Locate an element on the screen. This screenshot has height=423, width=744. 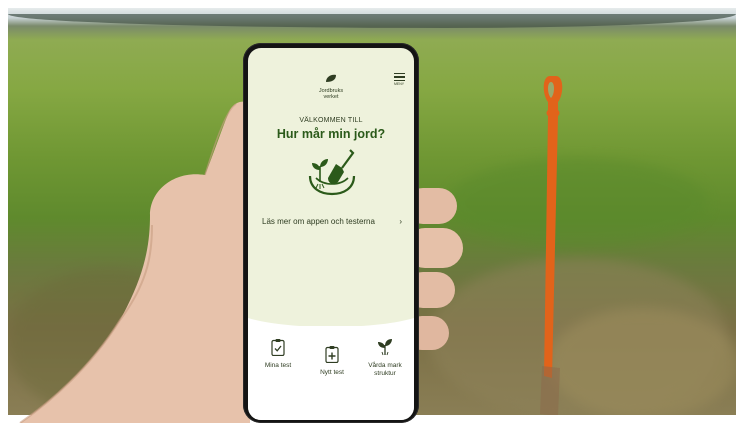
page-title: Hur mår min jord? is located at coordinates (331, 134).